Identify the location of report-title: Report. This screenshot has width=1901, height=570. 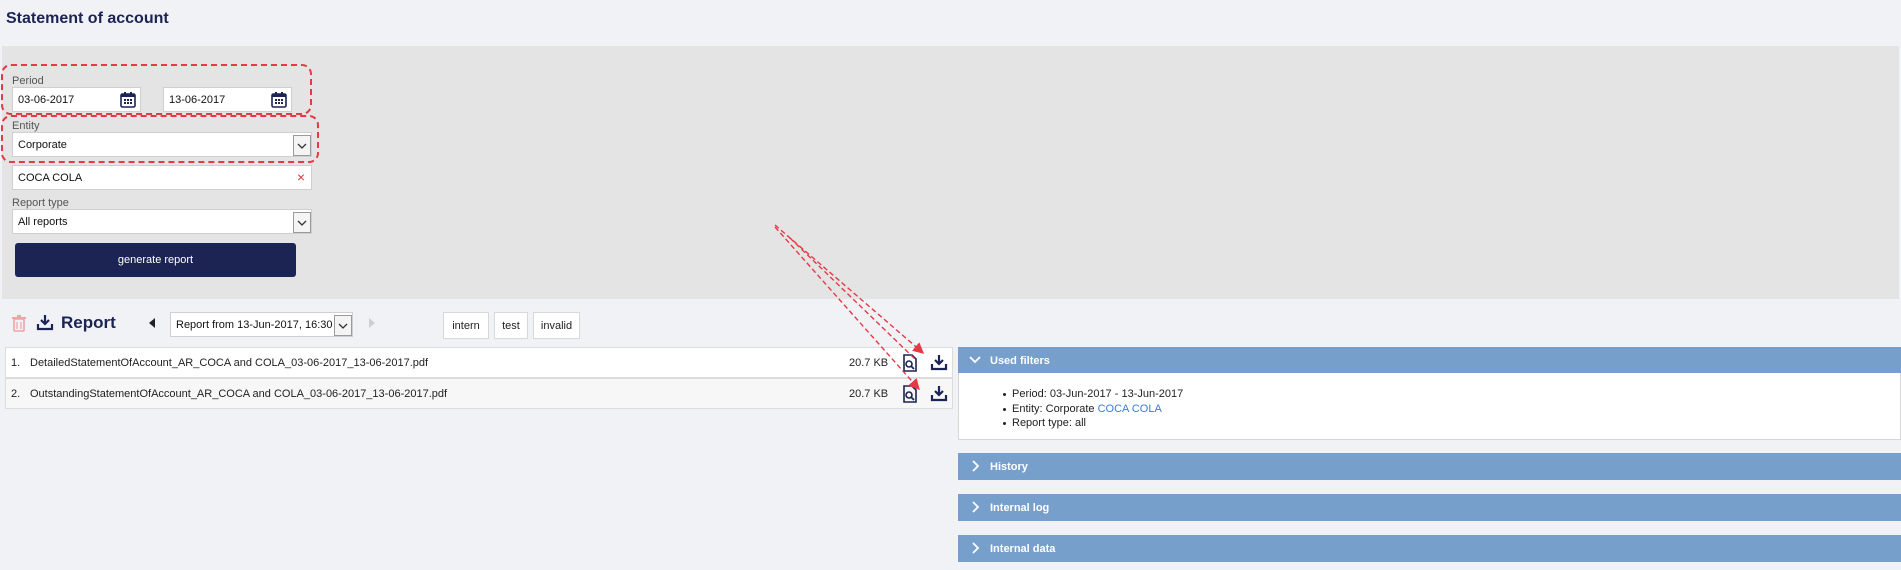
(88, 322).